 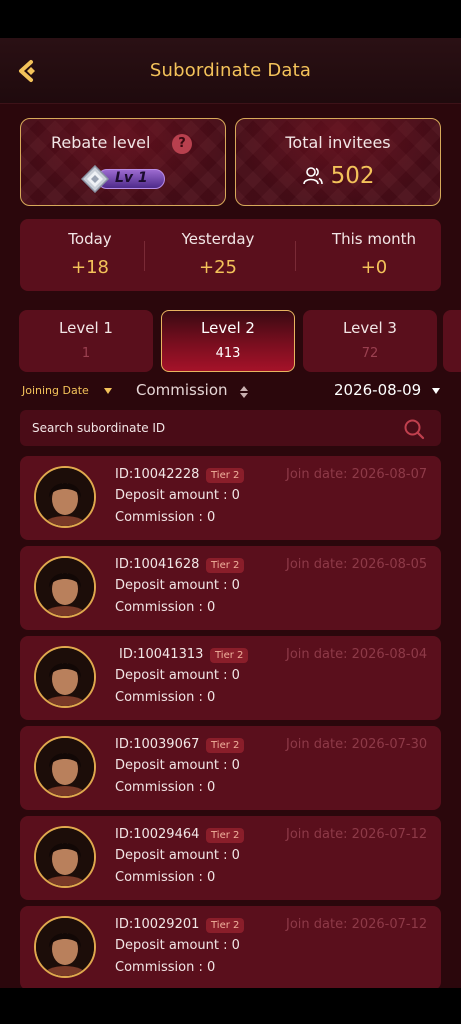 What do you see at coordinates (357, 564) in the screenshot?
I see `join-date: Join date: 2026-08-05` at bounding box center [357, 564].